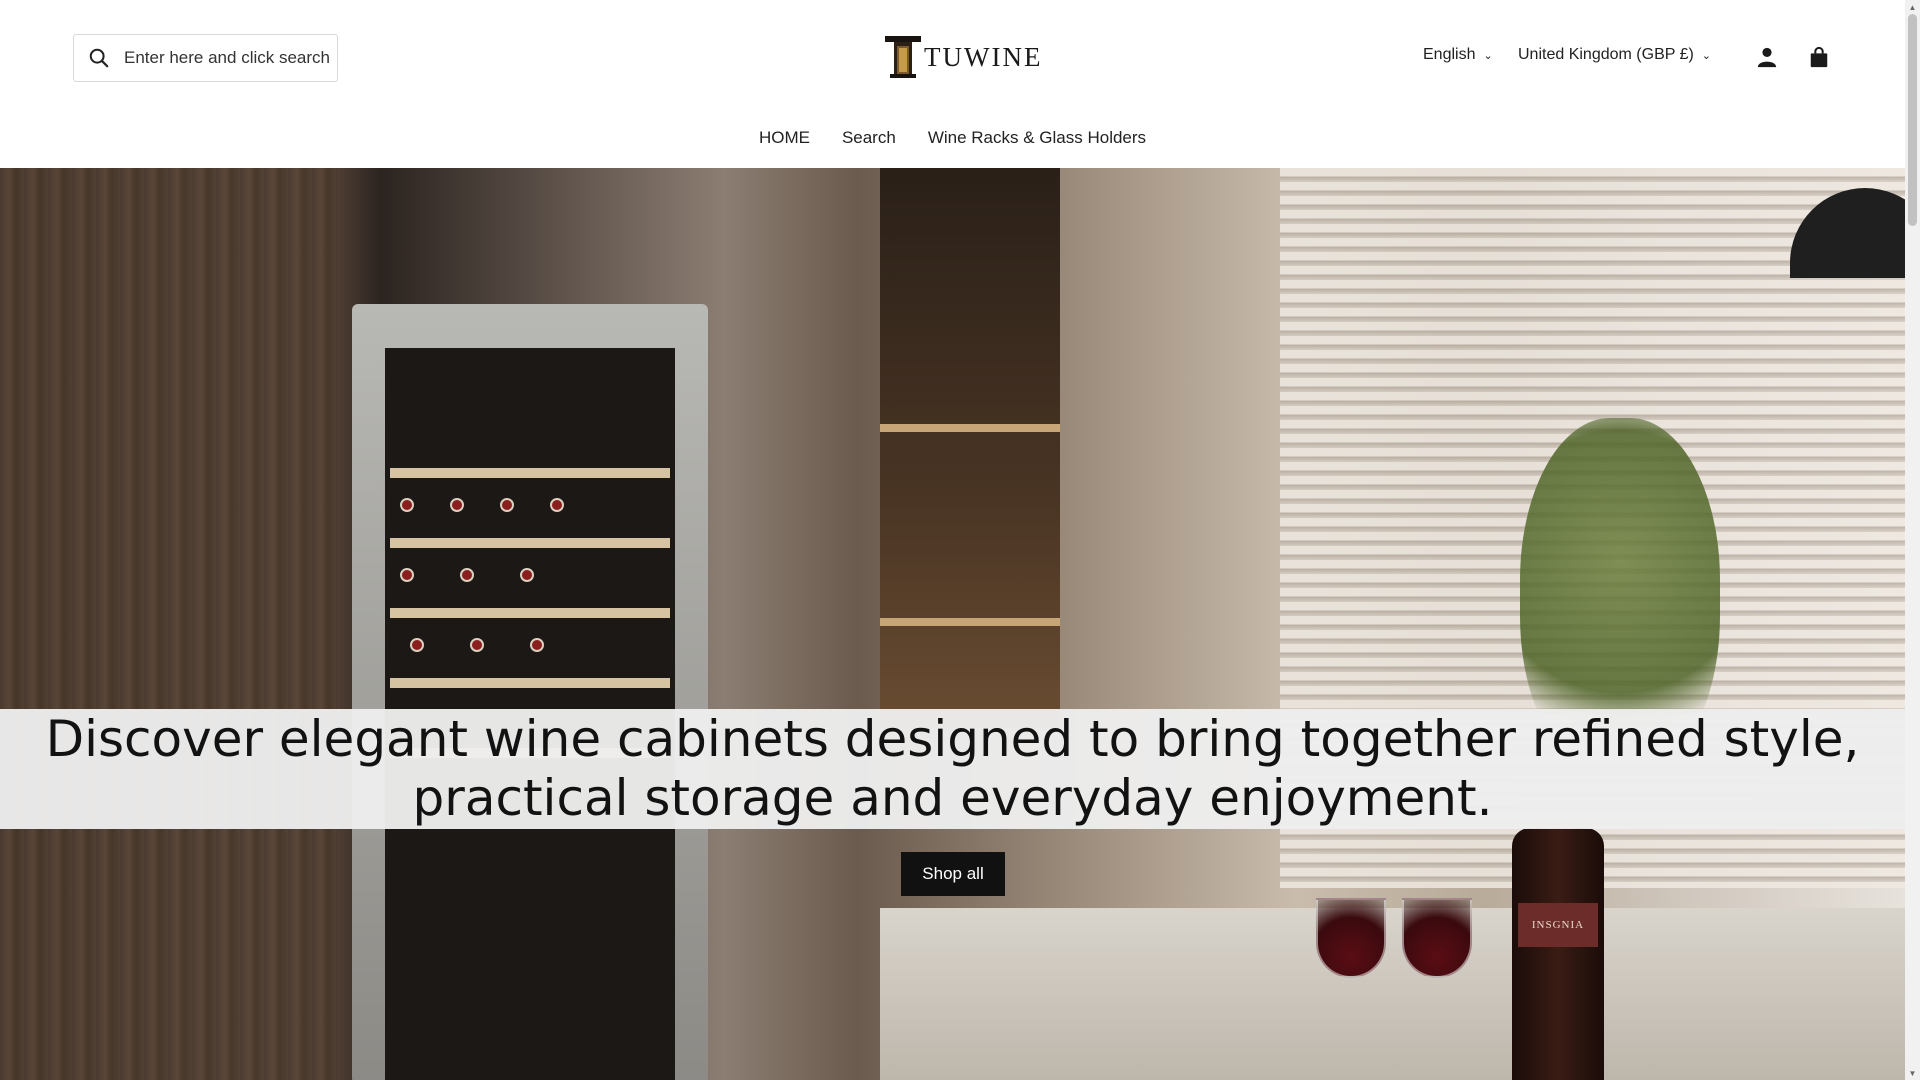 Image resolution: width=1920 pixels, height=1080 pixels. What do you see at coordinates (226, 58) in the screenshot?
I see `search-input` at bounding box center [226, 58].